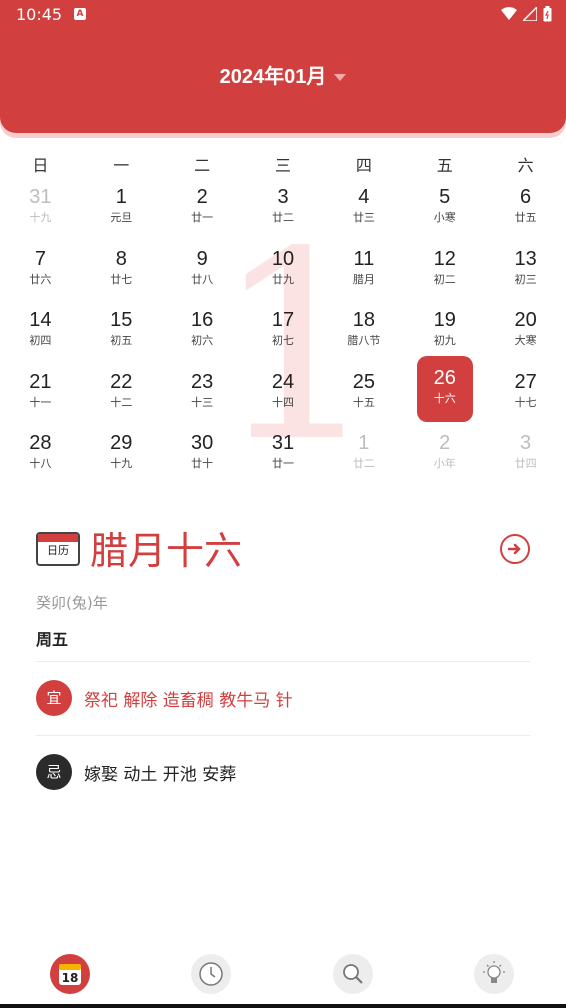 Image resolution: width=566 pixels, height=1008 pixels. I want to click on day-cell: 25 十五, so click(364, 398).